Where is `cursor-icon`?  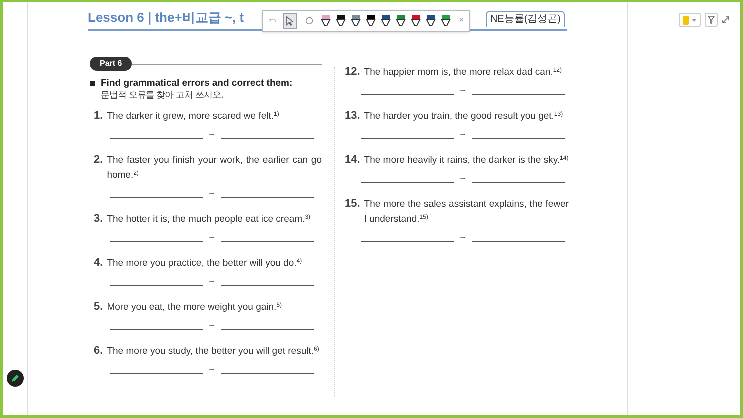
cursor-icon is located at coordinates (290, 21).